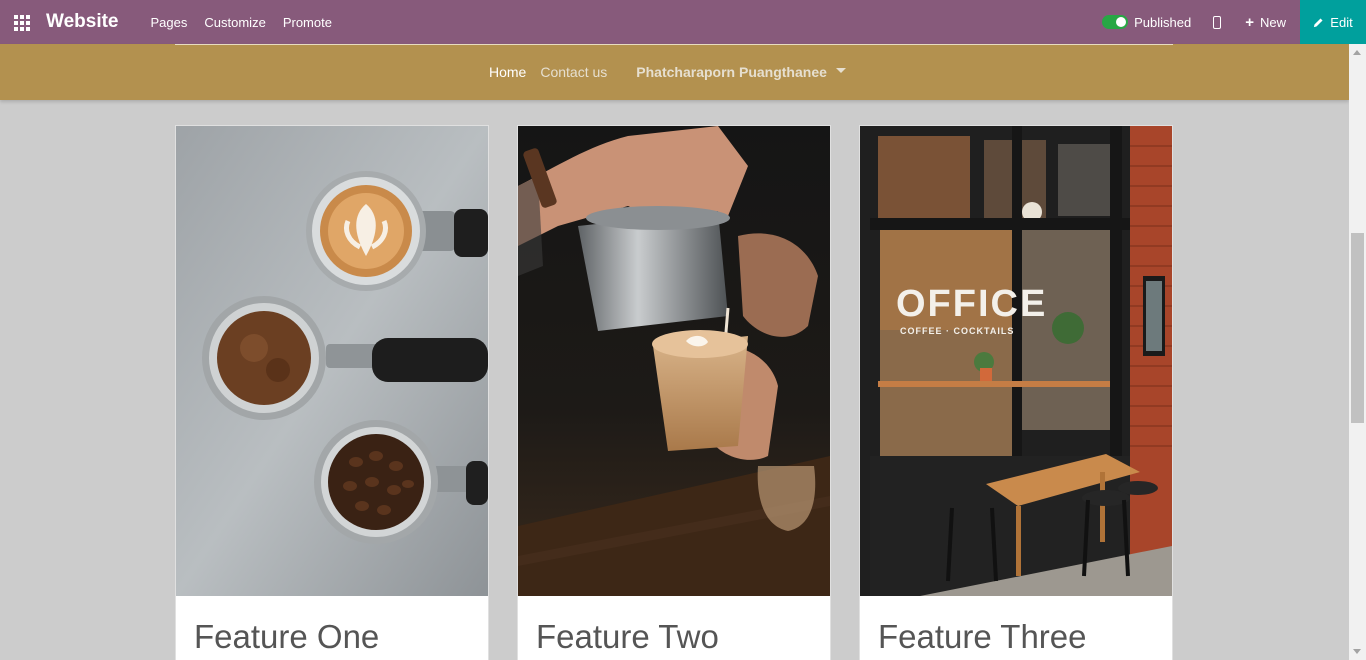 The width and height of the screenshot is (1366, 660). What do you see at coordinates (957, 331) in the screenshot?
I see `svg-text: COFFEE · COCKTAILS` at bounding box center [957, 331].